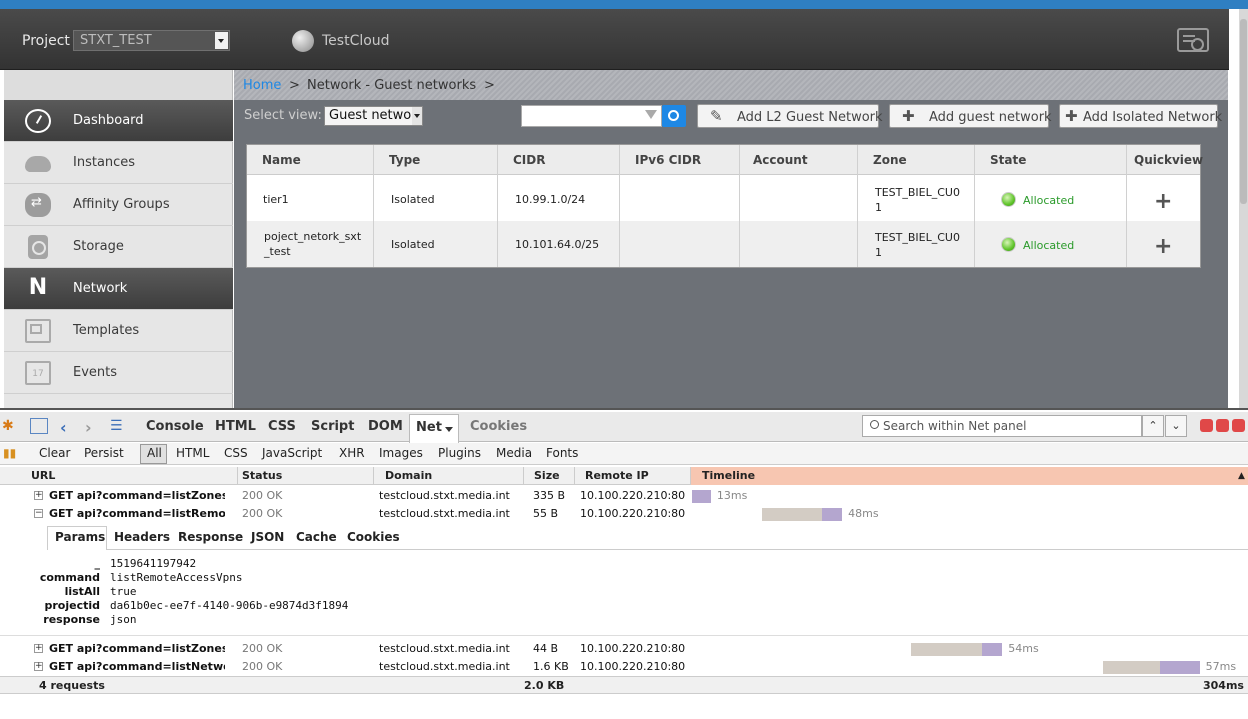  Describe the element at coordinates (262, 648) in the screenshot. I see `request-status: 200 OK` at that location.